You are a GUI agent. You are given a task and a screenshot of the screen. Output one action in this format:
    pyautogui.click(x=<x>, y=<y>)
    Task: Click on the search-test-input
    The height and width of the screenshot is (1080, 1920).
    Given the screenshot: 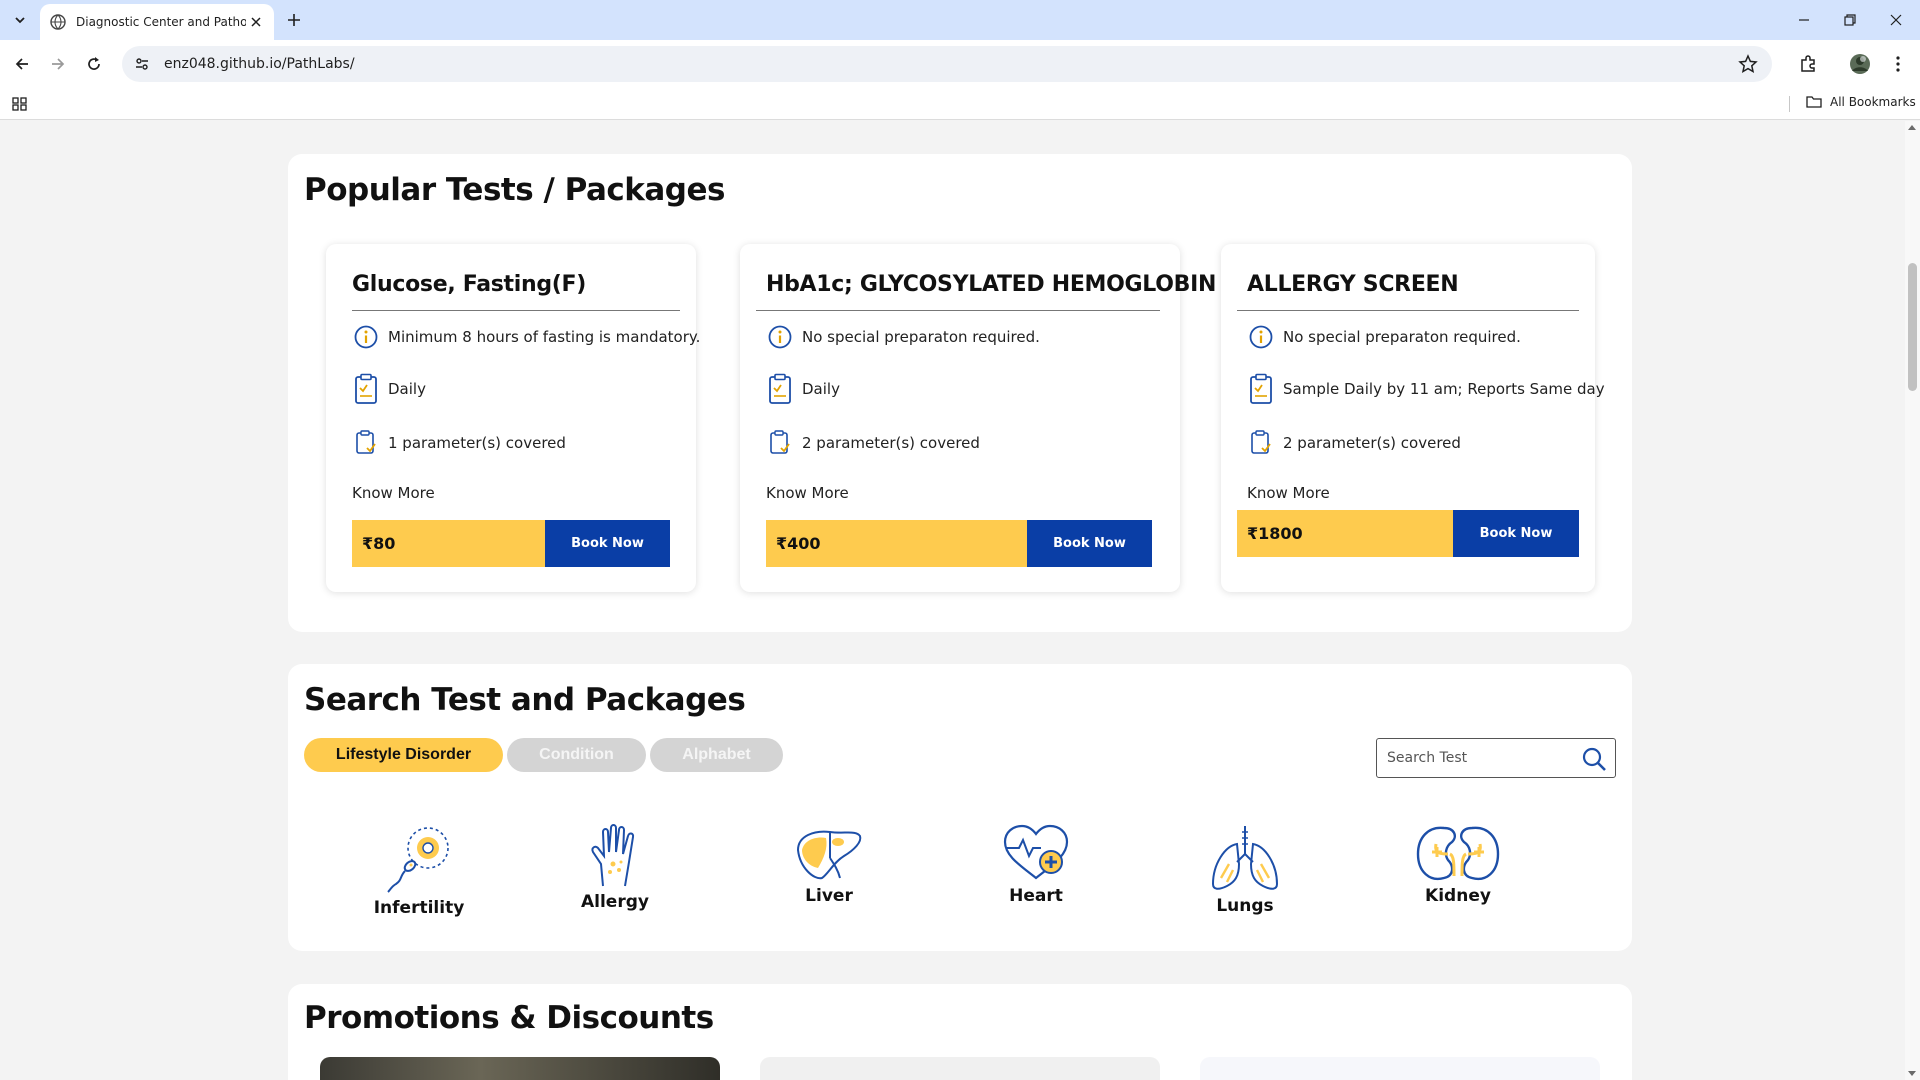 What is the action you would take?
    pyautogui.click(x=1482, y=758)
    